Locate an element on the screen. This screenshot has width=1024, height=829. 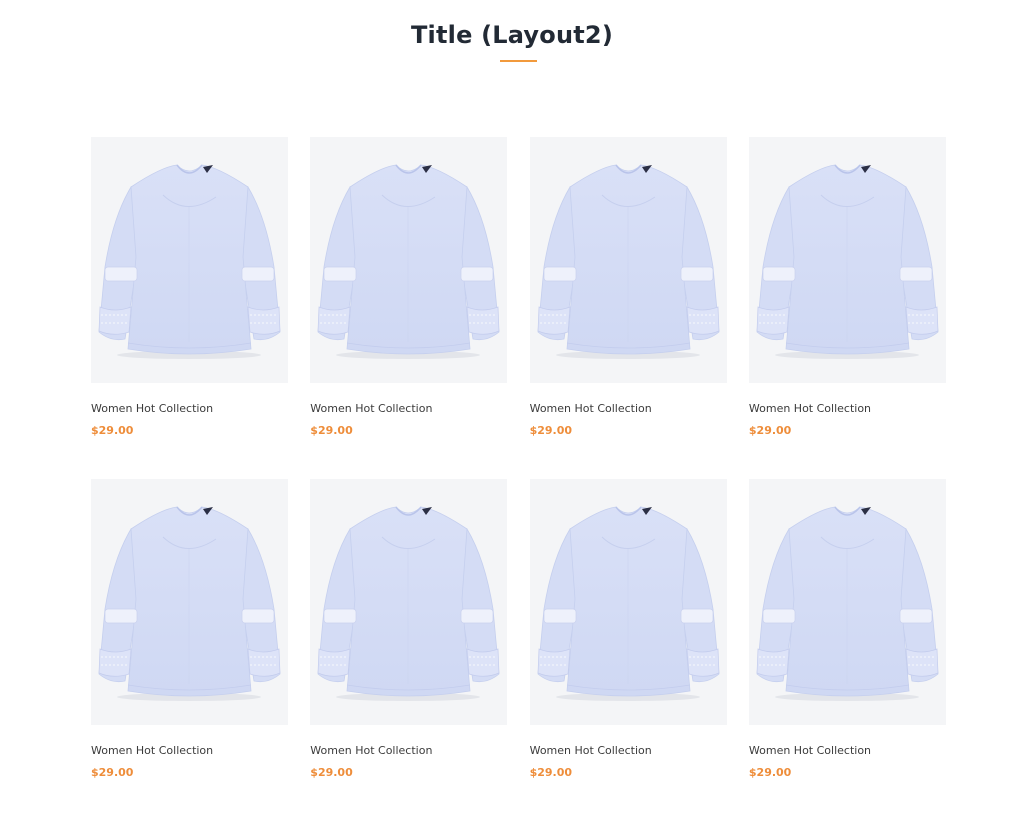
title-underline is located at coordinates (518, 61).